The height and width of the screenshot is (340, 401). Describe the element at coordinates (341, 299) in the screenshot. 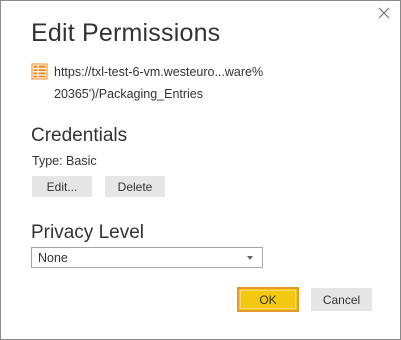

I see `cancel-button: Cancel` at that location.